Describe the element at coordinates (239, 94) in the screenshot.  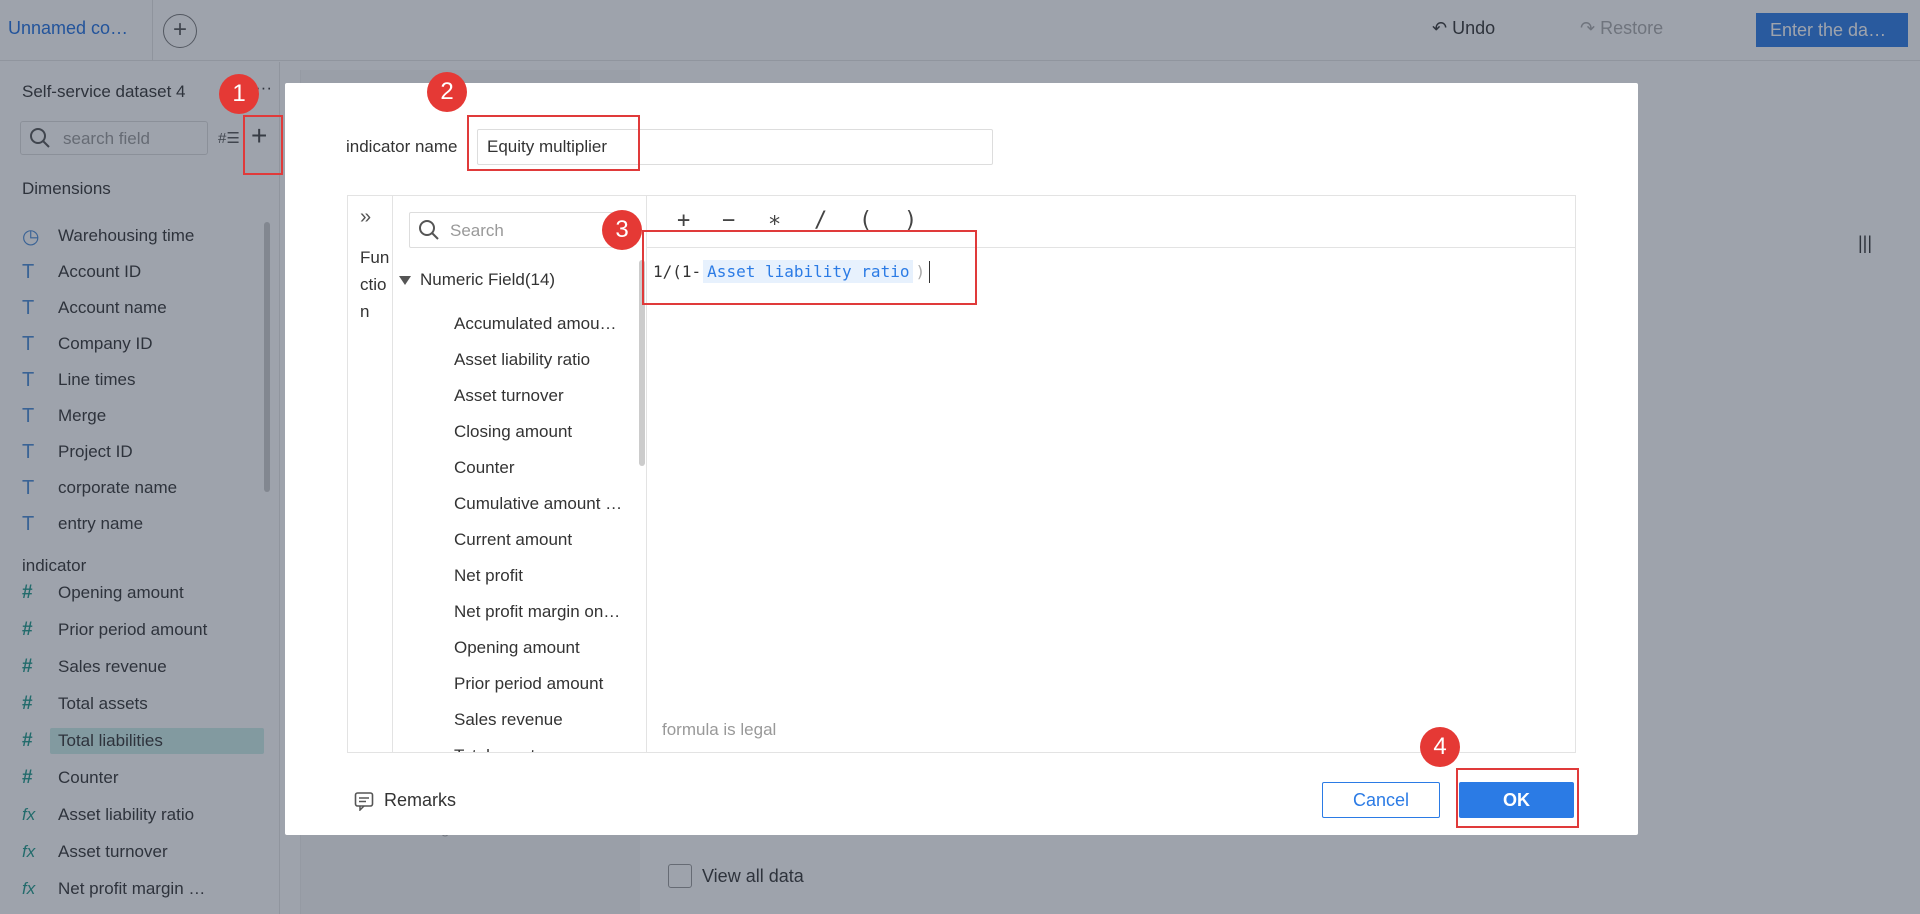
I see `step-marker-1: 1` at that location.